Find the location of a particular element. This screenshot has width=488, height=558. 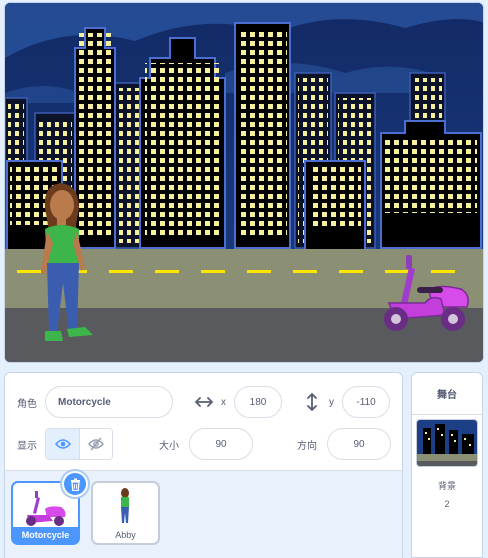

delete-sprite-button is located at coordinates (75, 484).